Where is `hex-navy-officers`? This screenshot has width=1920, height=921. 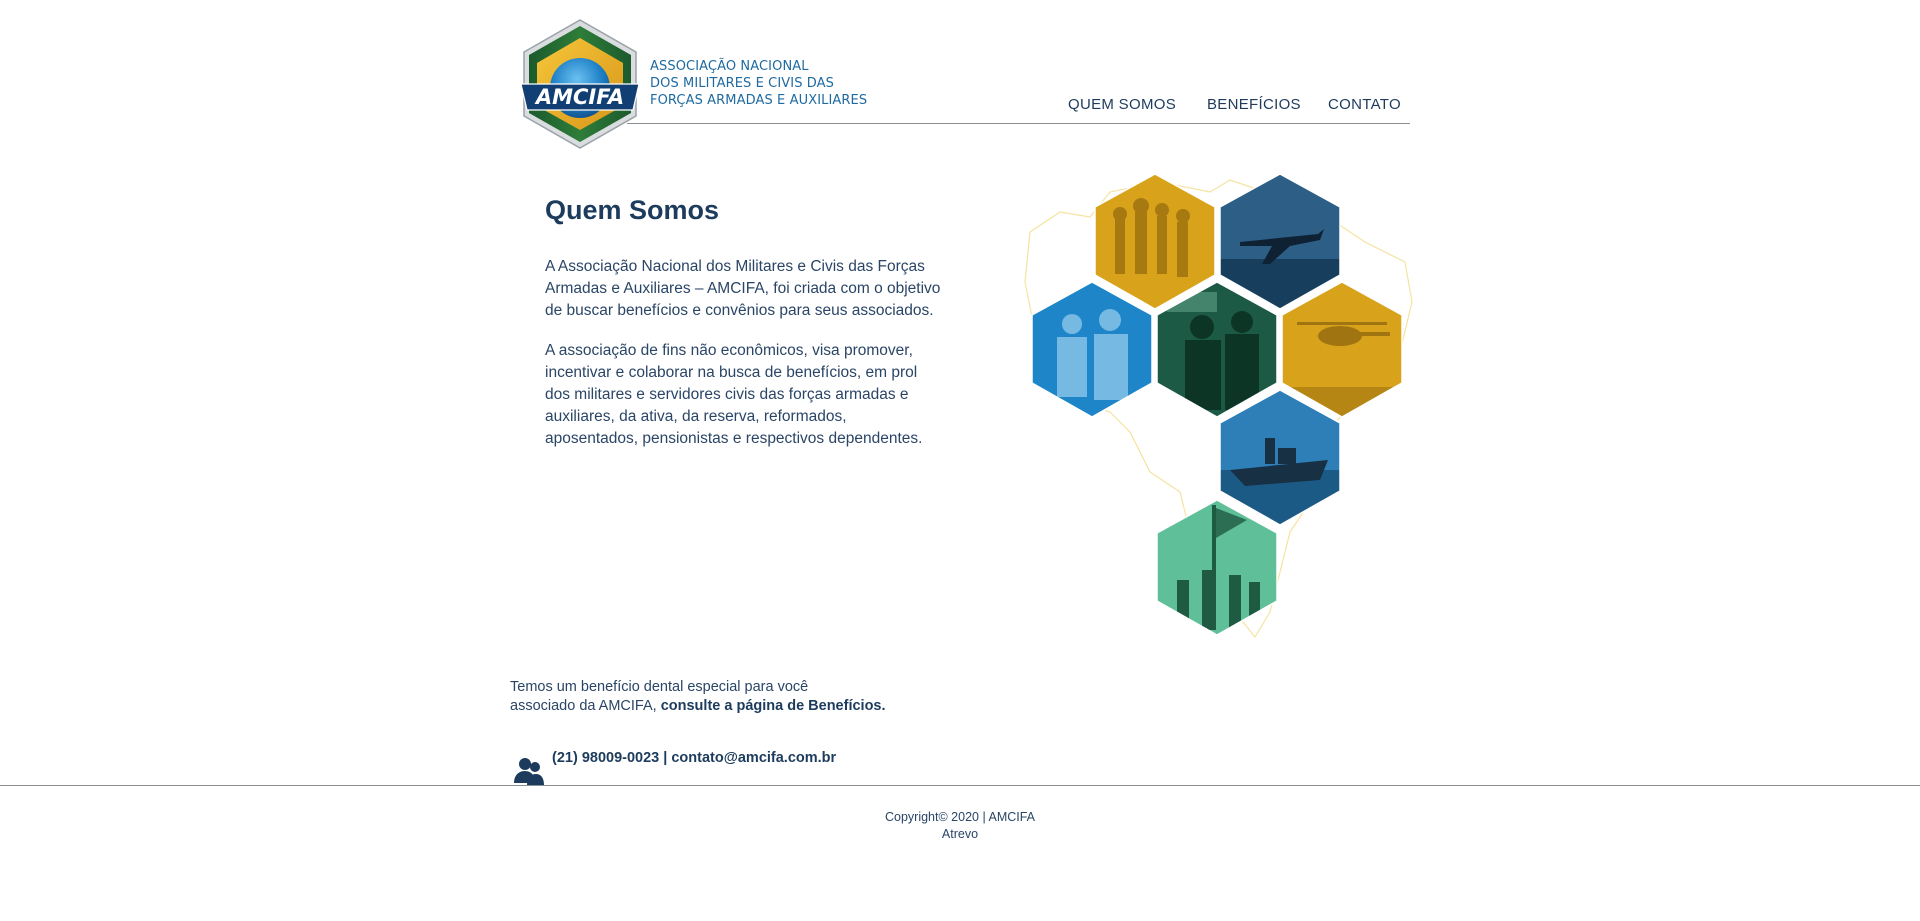
hex-navy-officers is located at coordinates (1092, 349).